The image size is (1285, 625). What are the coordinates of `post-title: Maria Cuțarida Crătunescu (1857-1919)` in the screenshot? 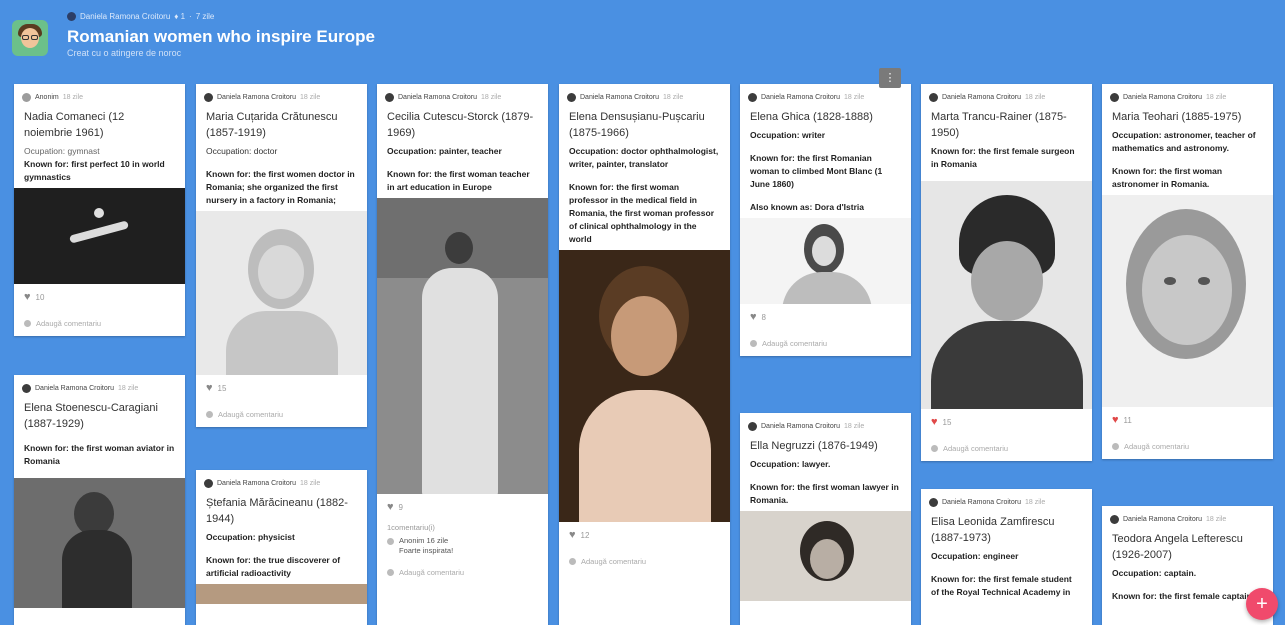 It's located at (272, 125).